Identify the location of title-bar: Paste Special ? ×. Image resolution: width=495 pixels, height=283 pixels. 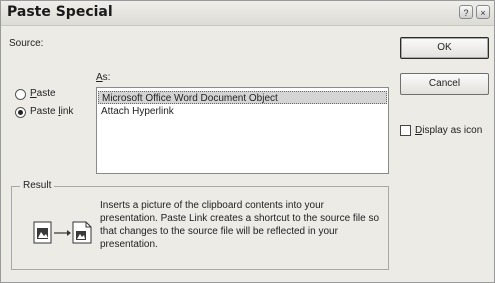
(247, 13).